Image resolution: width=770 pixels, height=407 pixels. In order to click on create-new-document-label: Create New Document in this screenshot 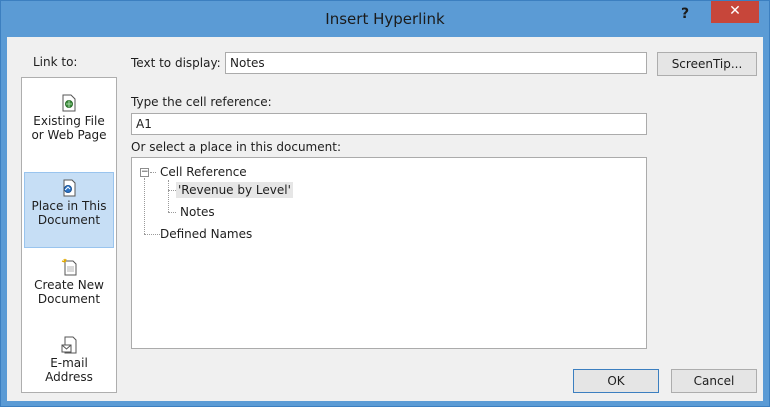, I will do `click(69, 292)`.